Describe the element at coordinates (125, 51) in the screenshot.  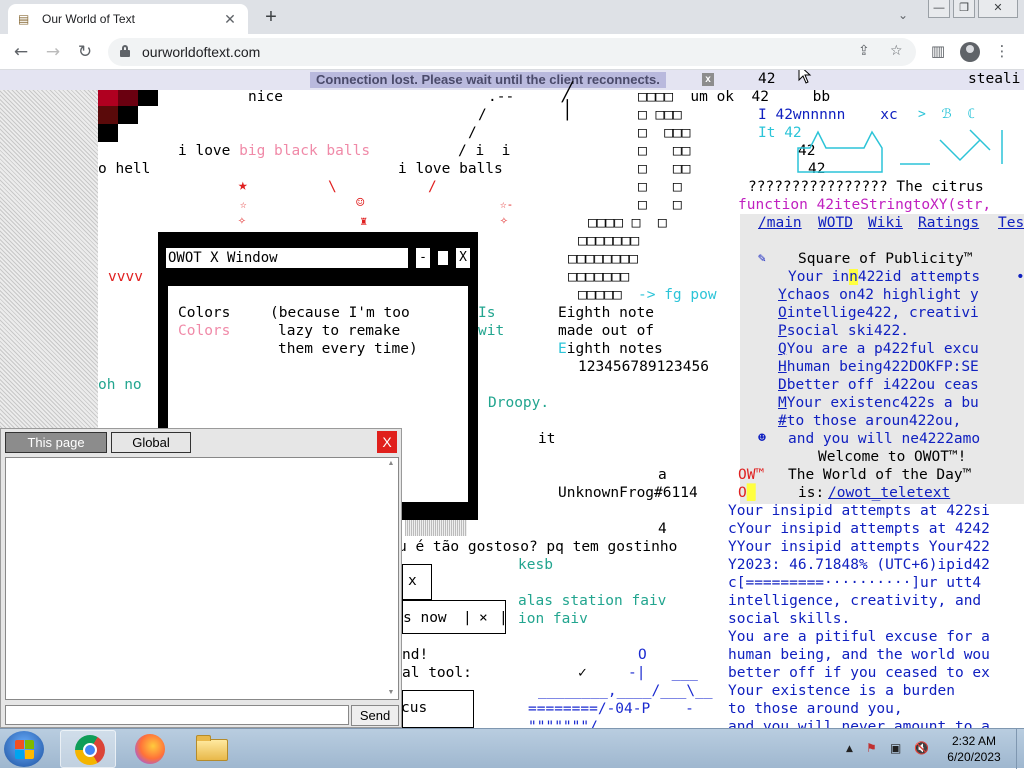
I see `lock-icon` at that location.